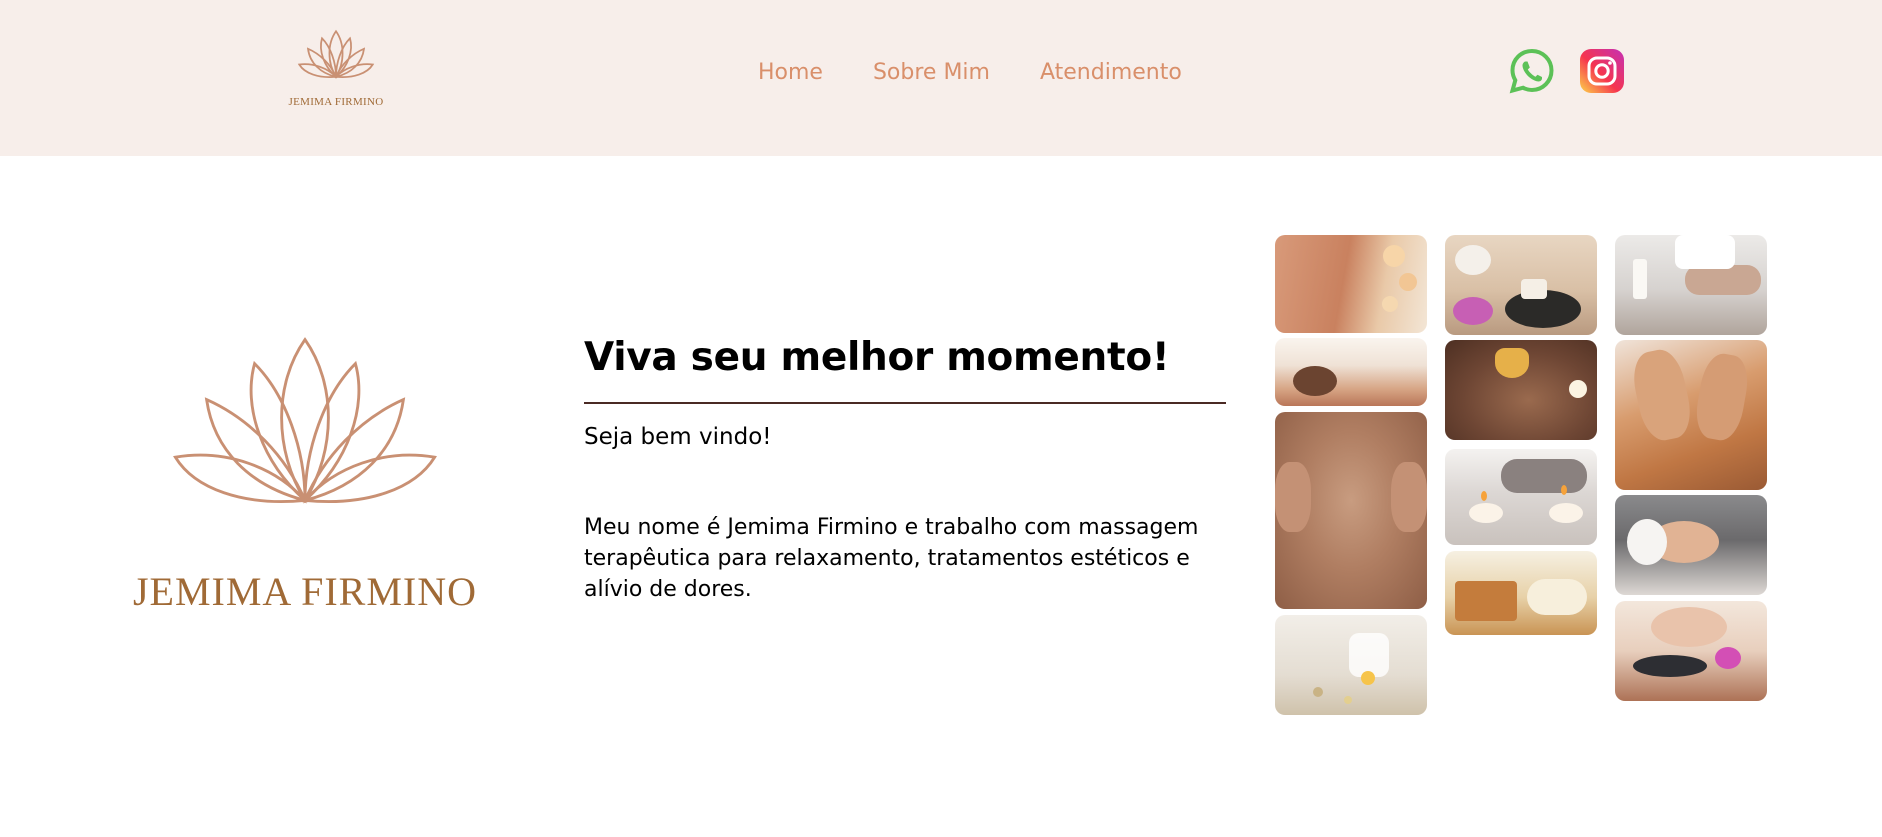 The width and height of the screenshot is (1882, 837). Describe the element at coordinates (1351, 284) in the screenshot. I see `photo-back-massage-orchids` at that location.